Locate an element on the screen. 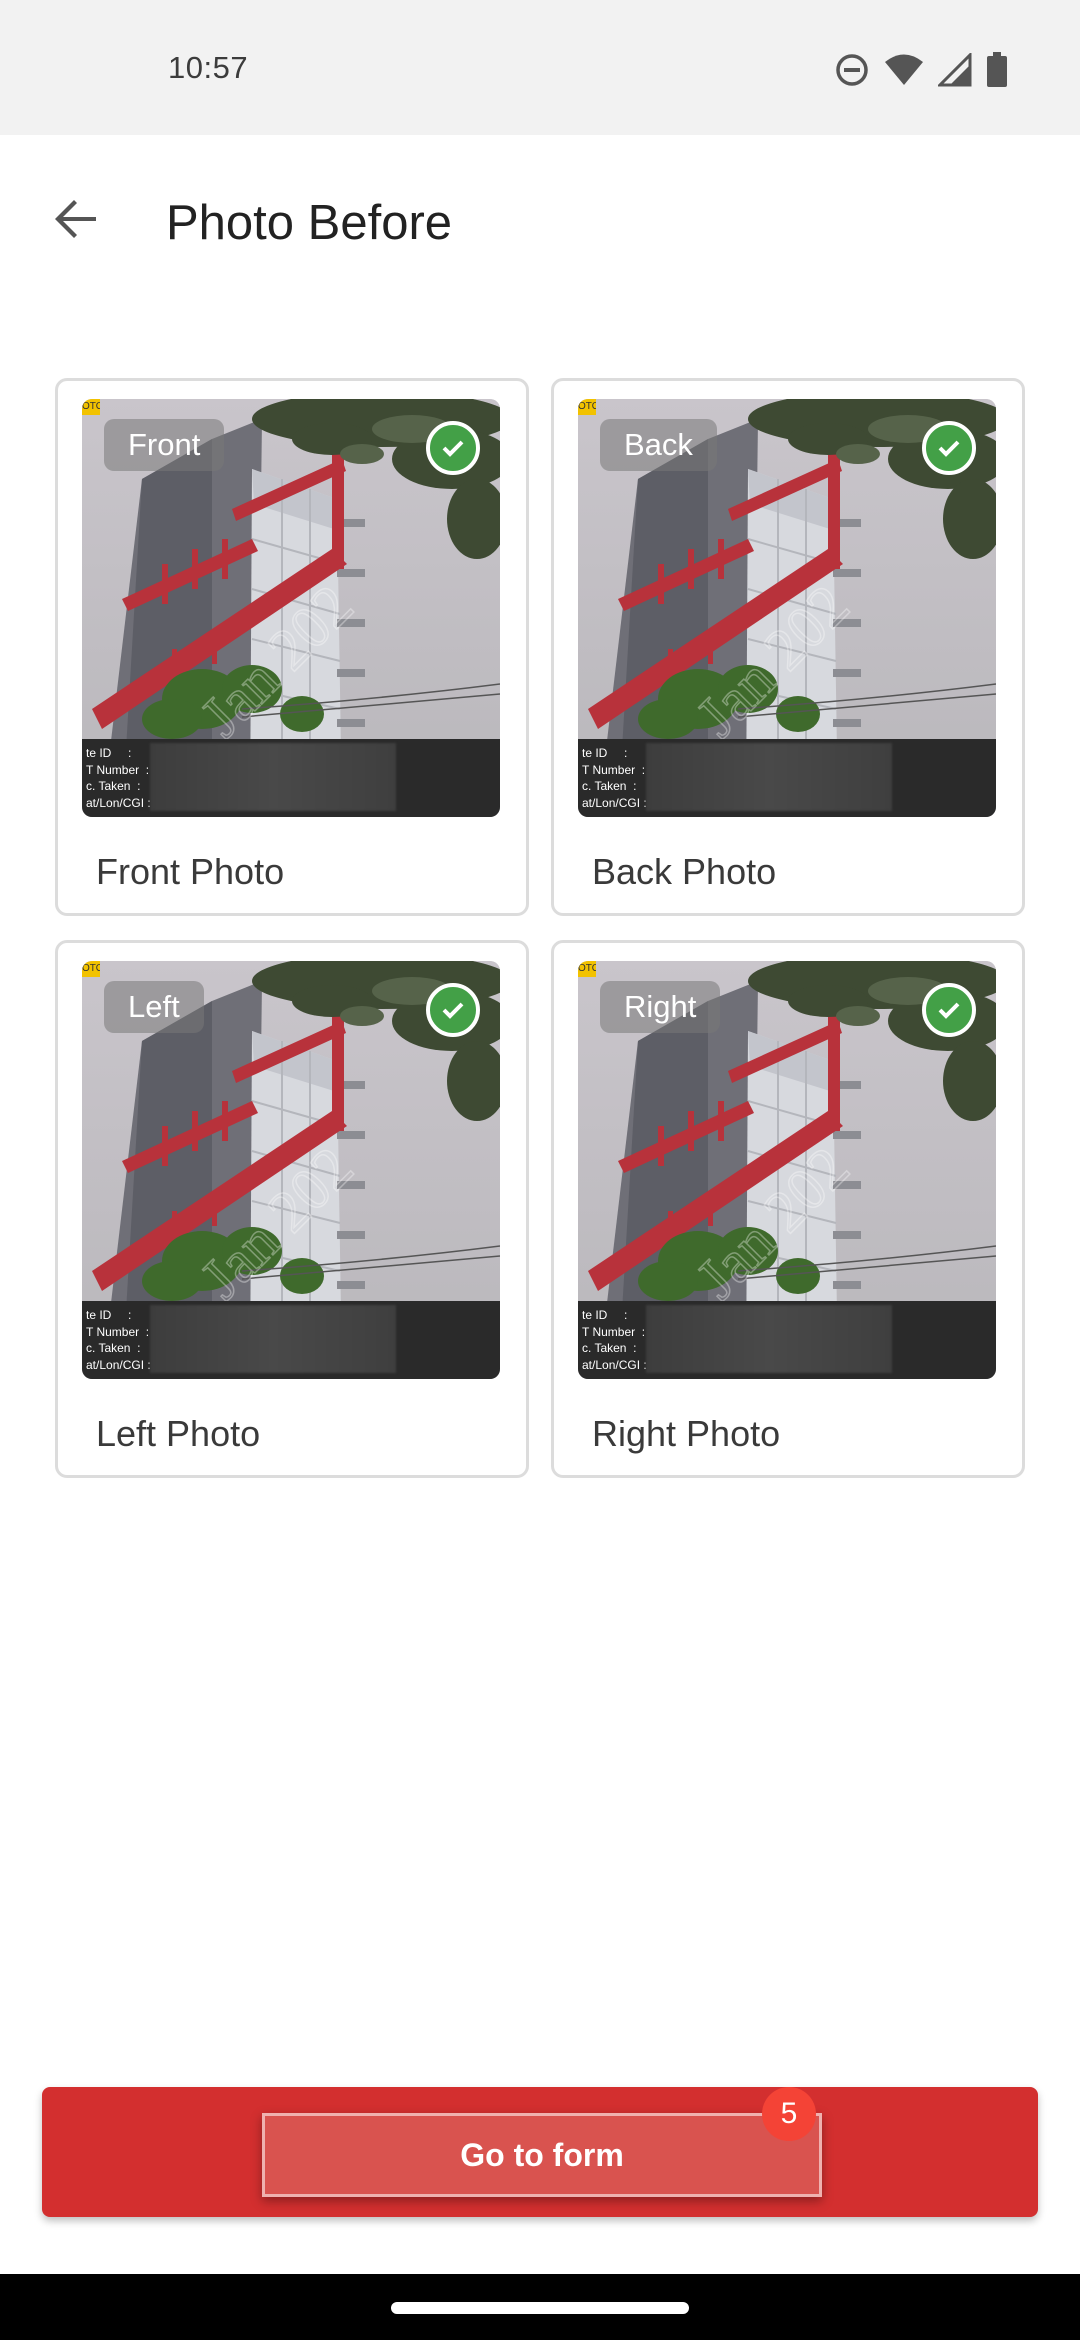  arrow-back-icon is located at coordinates (76, 221).